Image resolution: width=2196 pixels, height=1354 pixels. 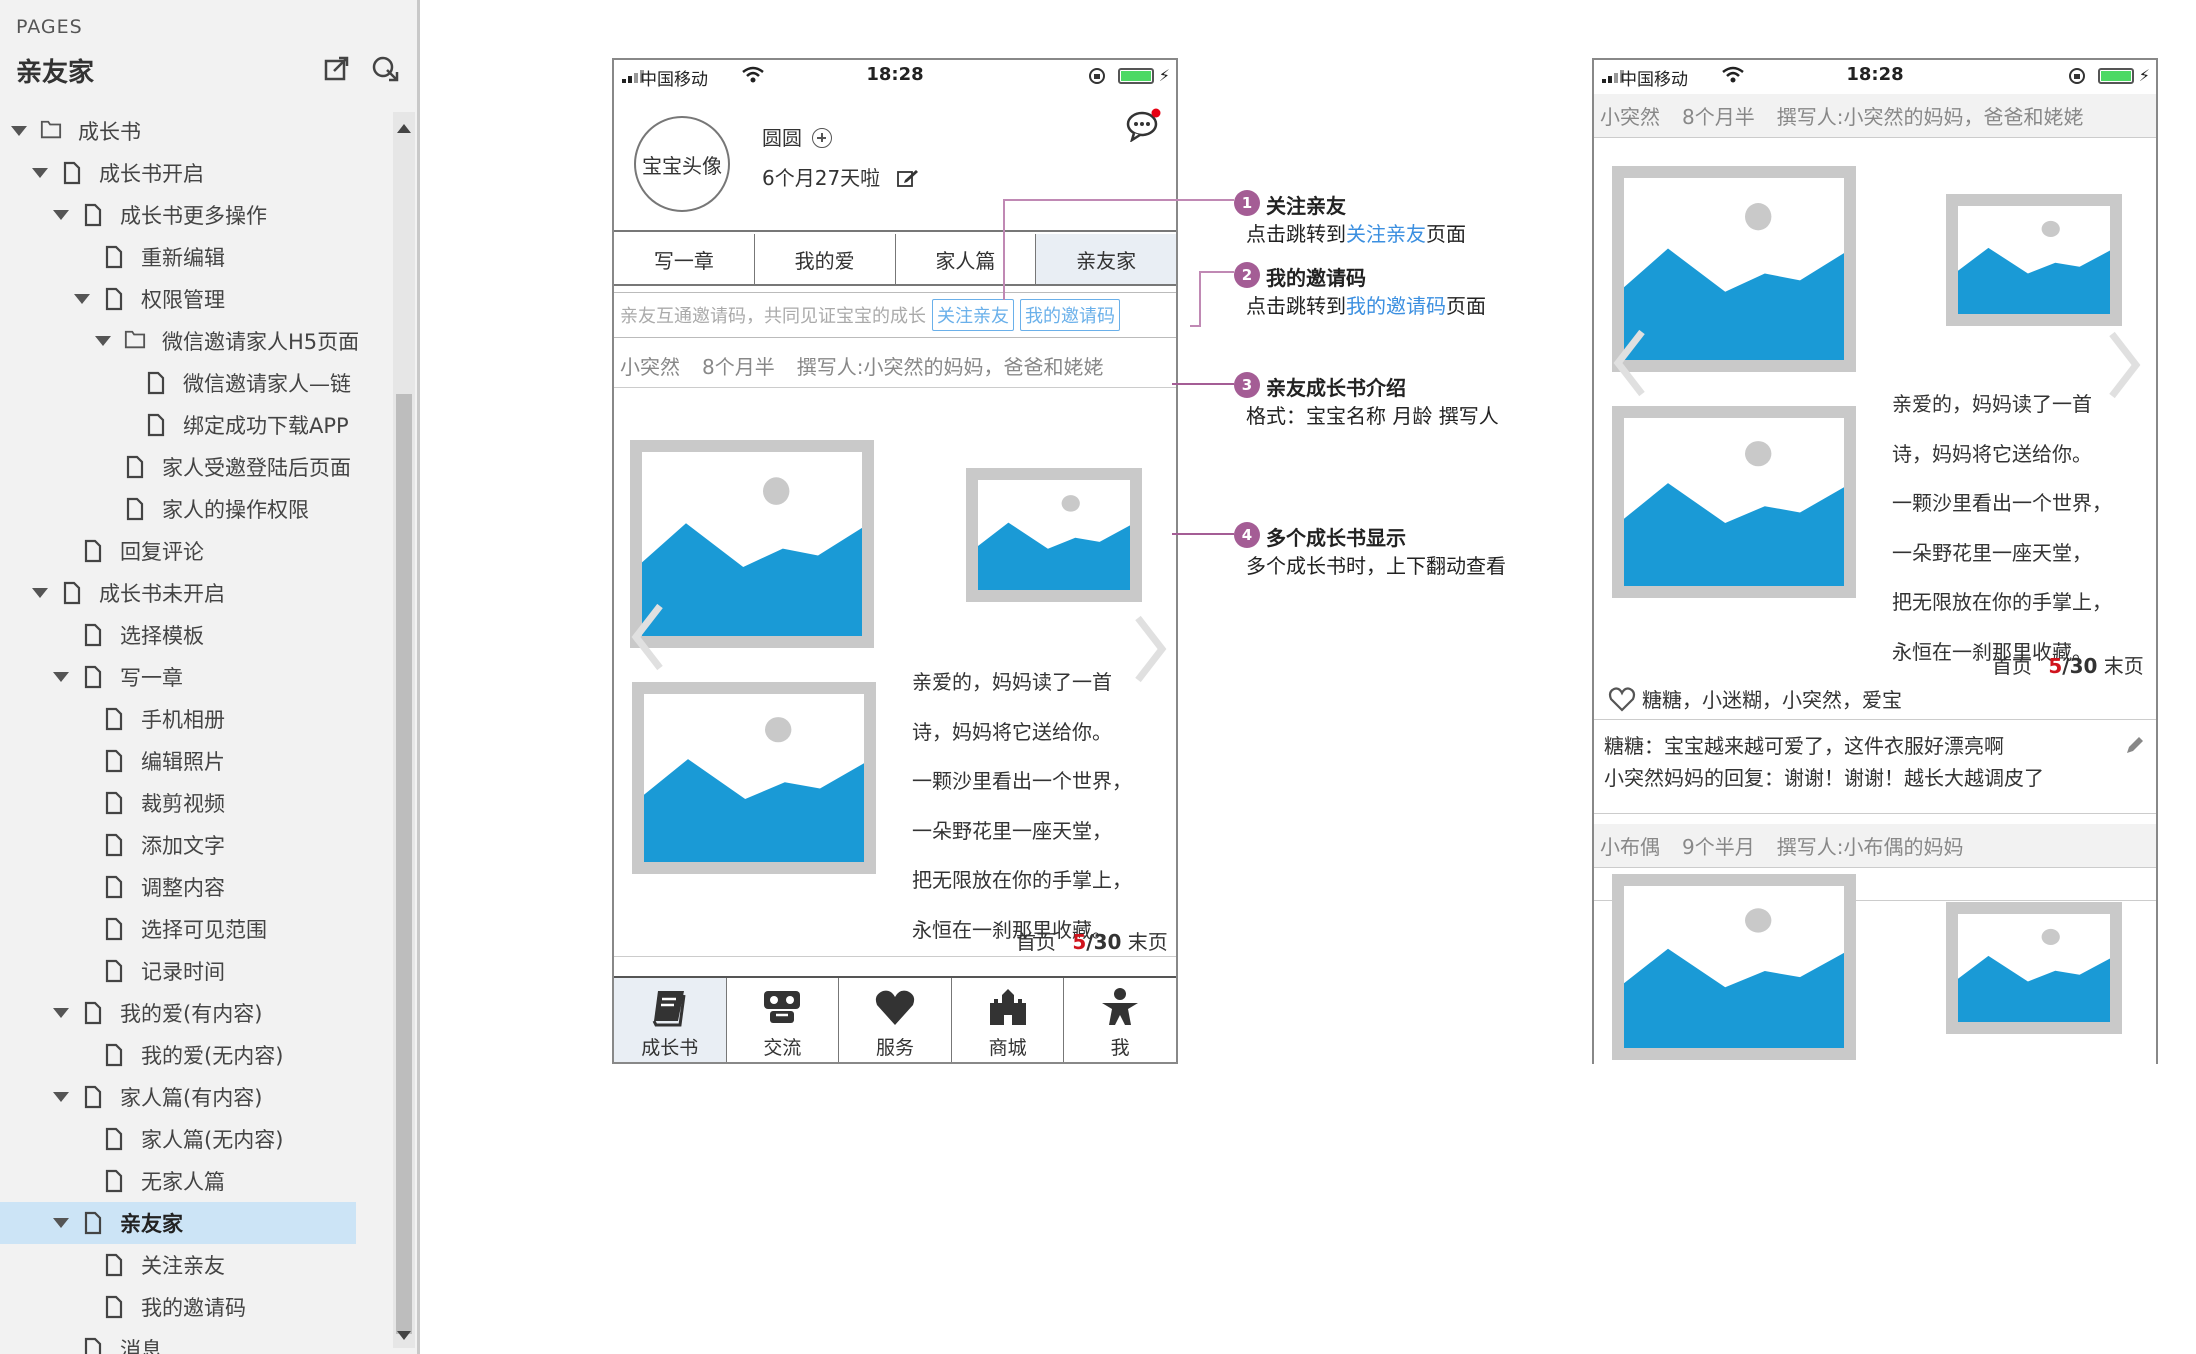 I want to click on tree-item: 调整内容, so click(x=200, y=887).